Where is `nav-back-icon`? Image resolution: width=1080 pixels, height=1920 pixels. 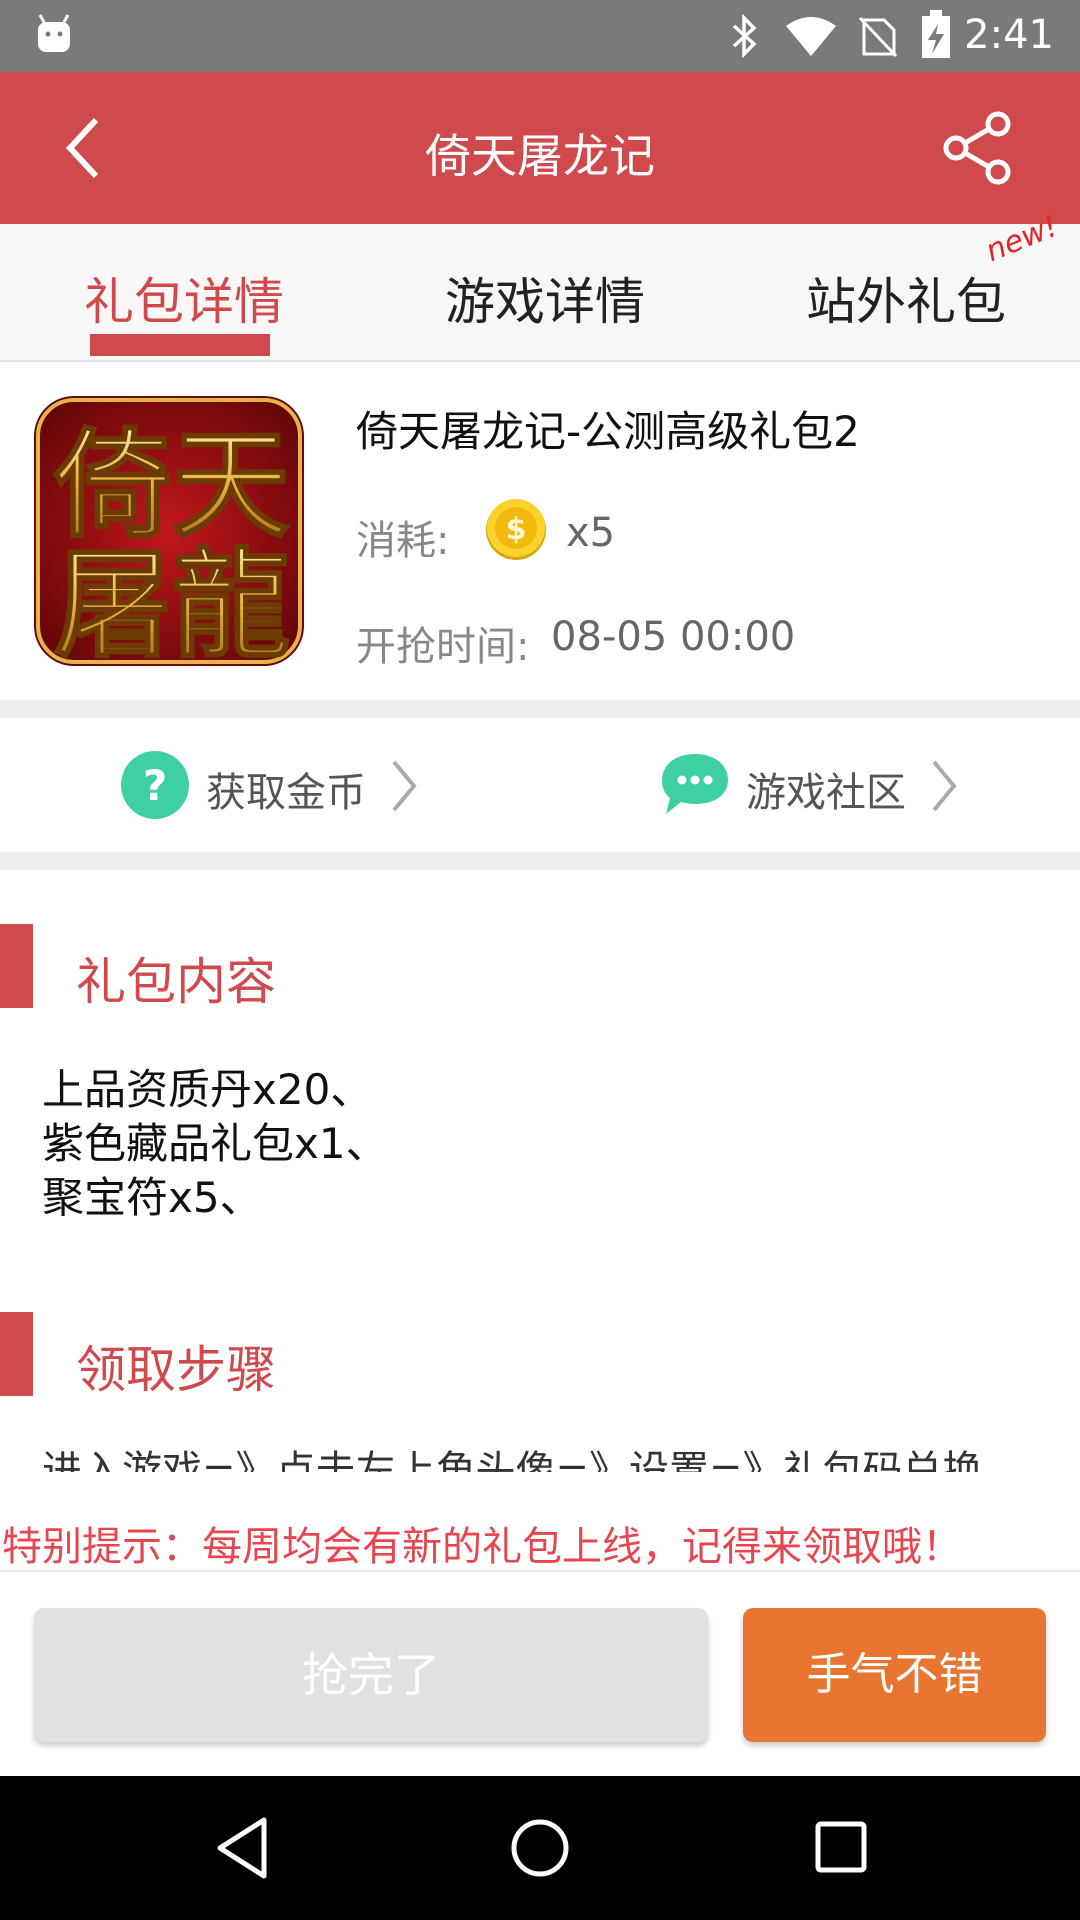
nav-back-icon is located at coordinates (242, 1848).